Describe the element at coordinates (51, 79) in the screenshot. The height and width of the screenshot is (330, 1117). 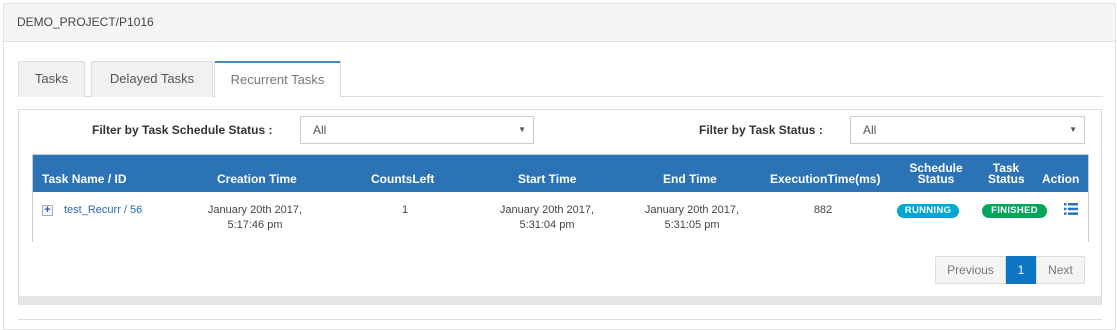
I see `tab-tasks: Tasks` at that location.